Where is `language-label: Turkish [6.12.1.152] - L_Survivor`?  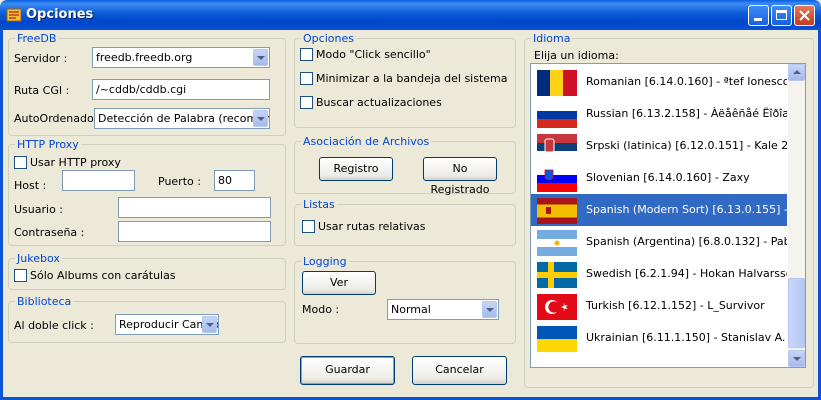
language-label: Turkish [6.12.1.152] - L_Survivor is located at coordinates (675, 305).